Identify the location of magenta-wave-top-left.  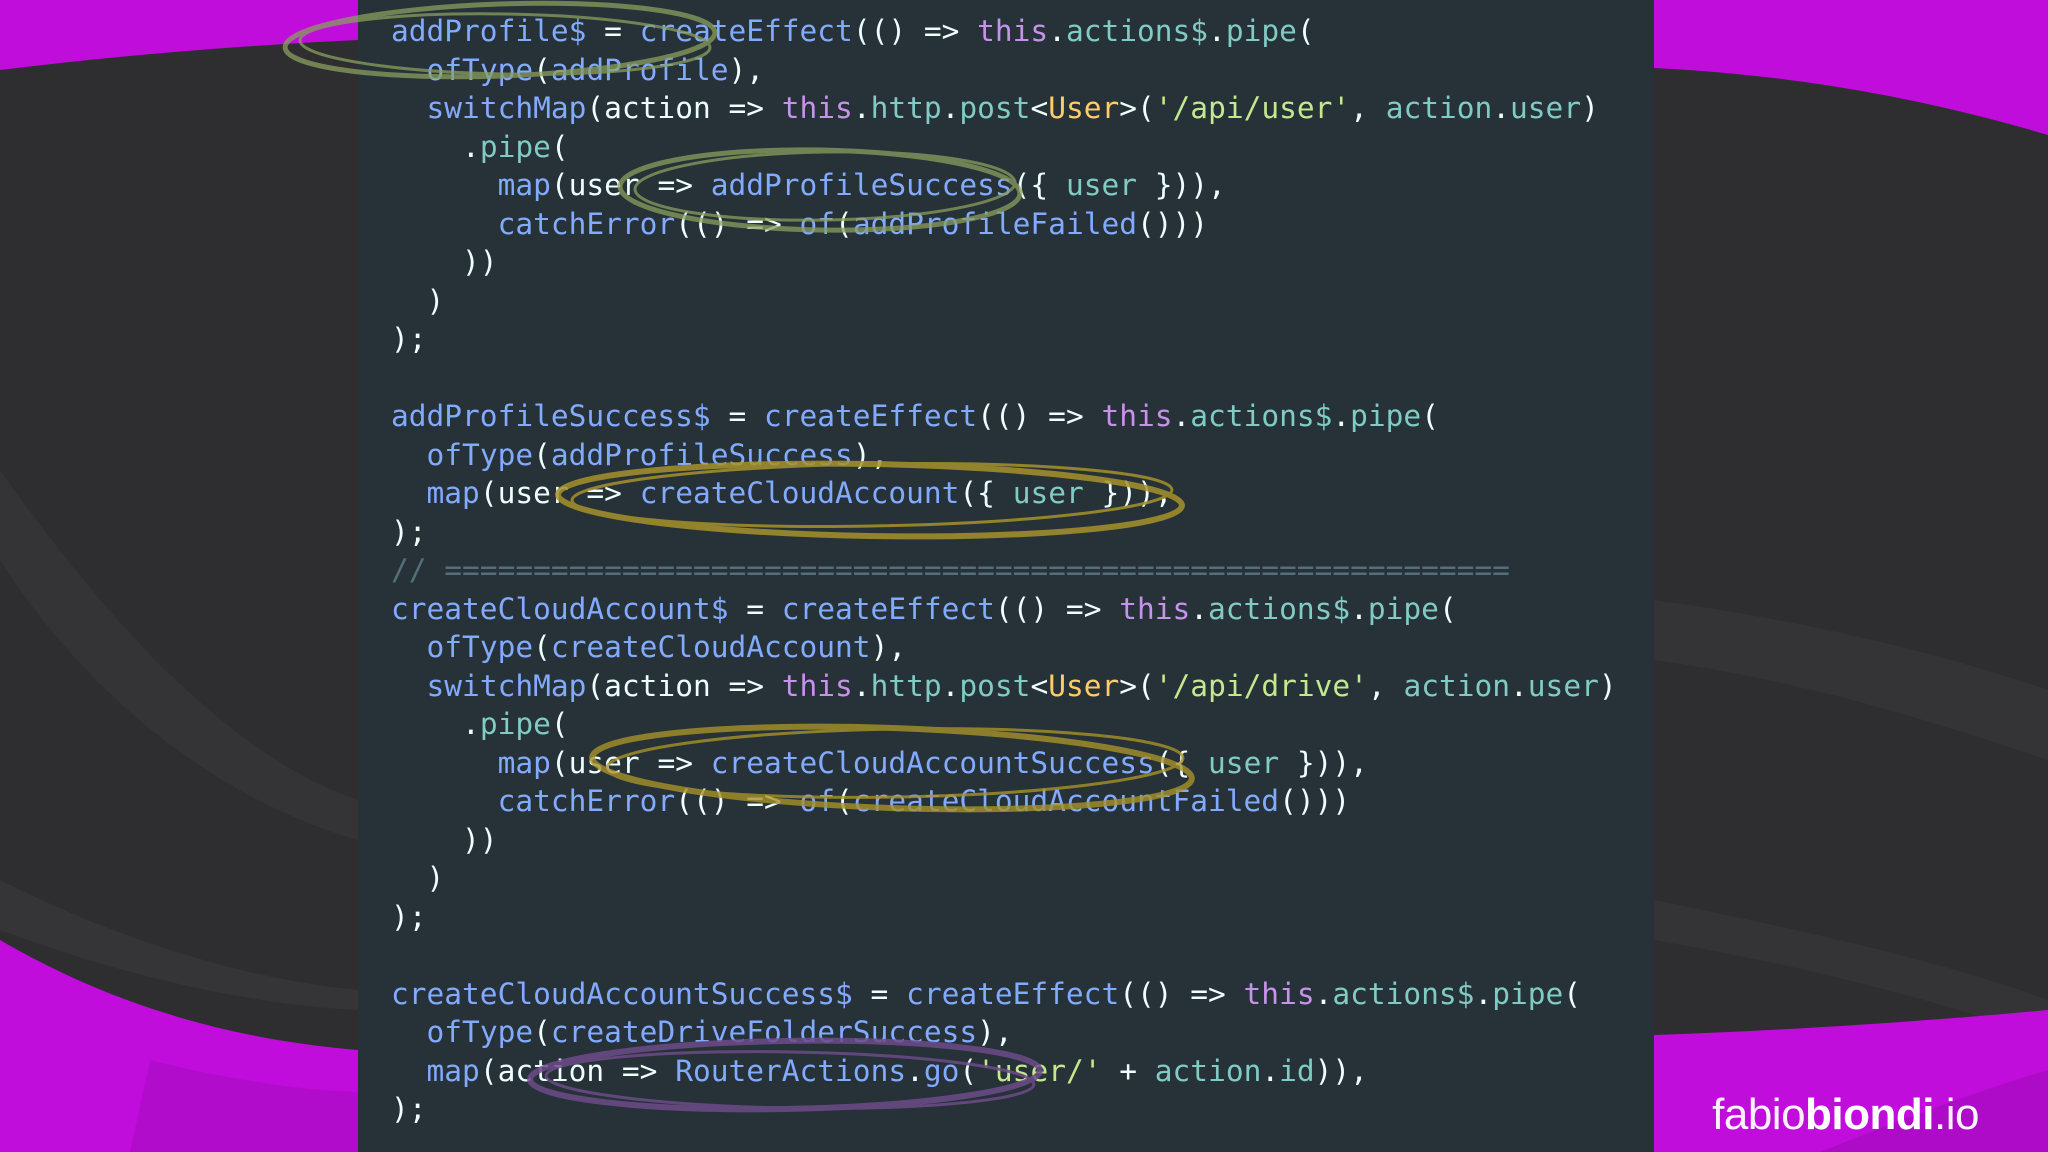
(179, 35).